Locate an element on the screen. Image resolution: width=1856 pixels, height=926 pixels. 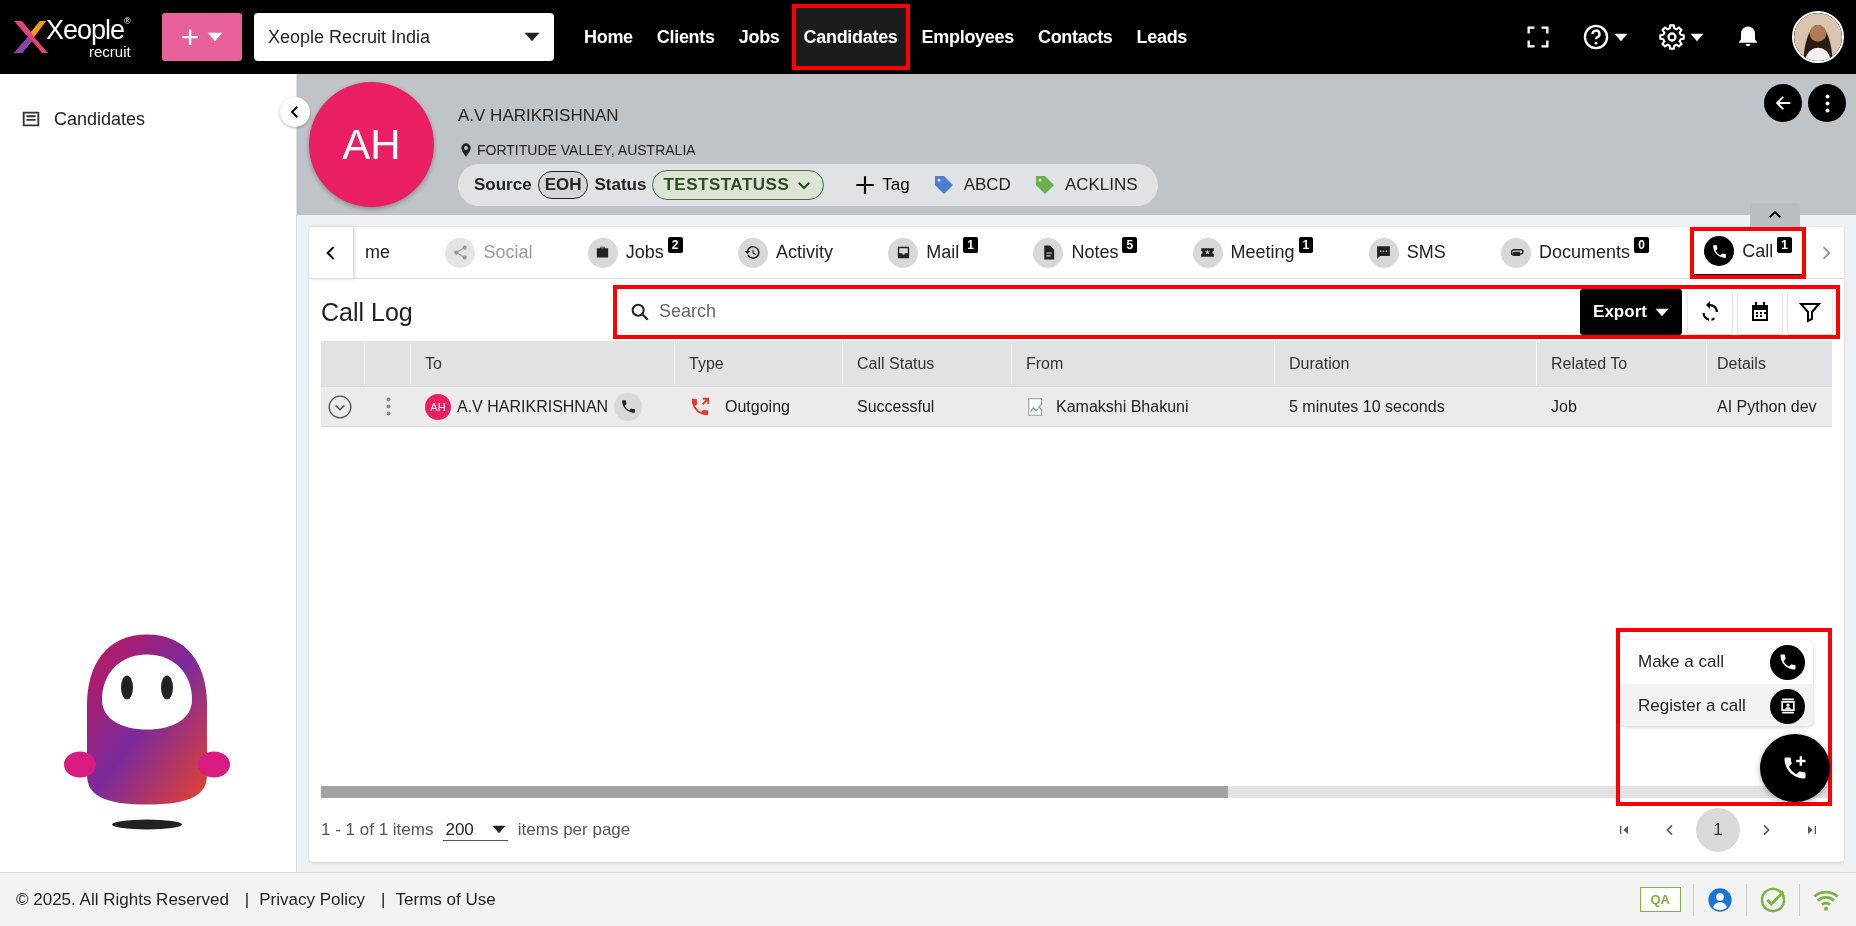
column-header: From is located at coordinates (1143, 363).